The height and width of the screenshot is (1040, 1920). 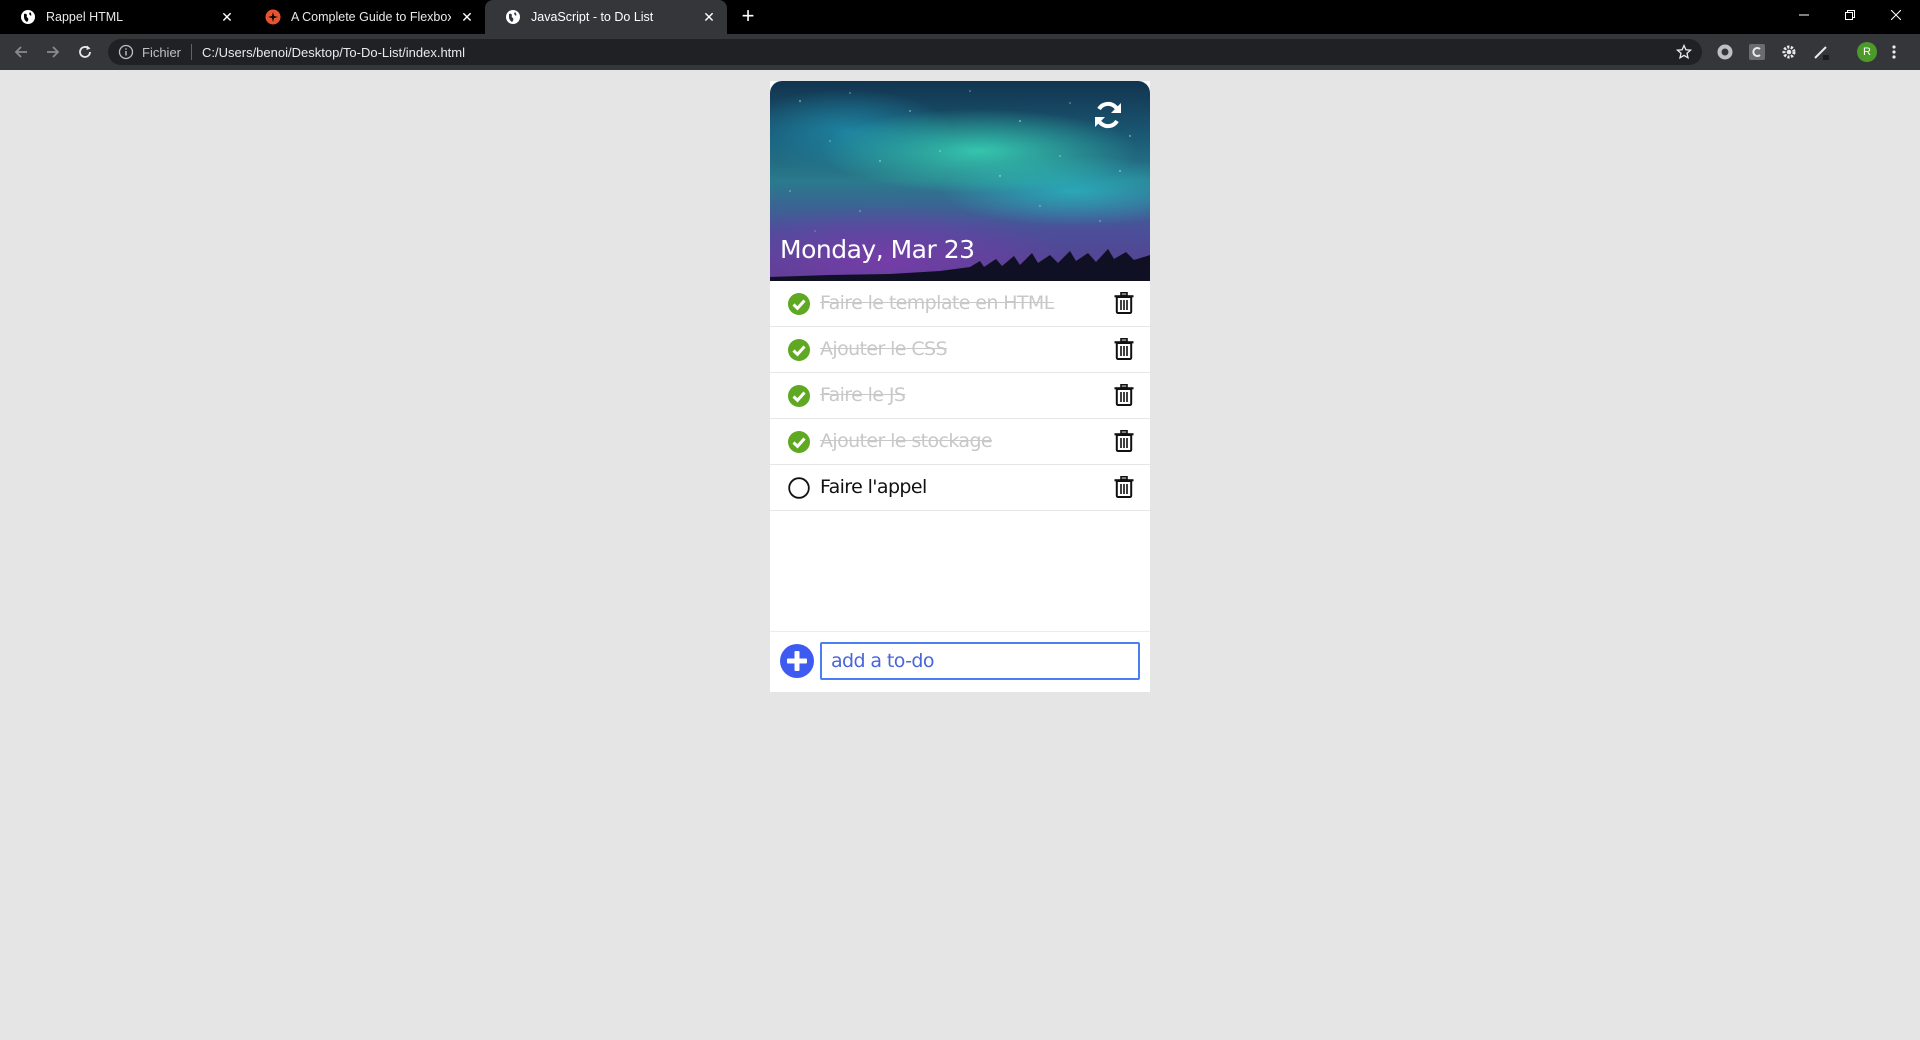 I want to click on todo-item: Faire le template en HTML, so click(x=960, y=304).